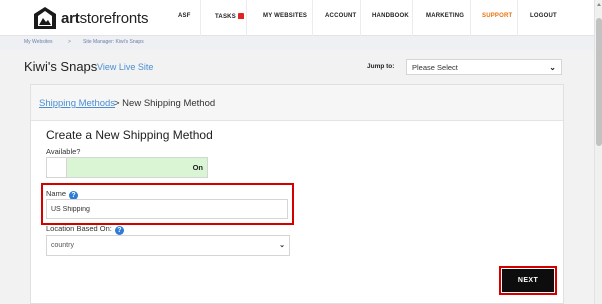 This screenshot has width=602, height=304. Describe the element at coordinates (165, 103) in the screenshot. I see `card-header-title: > New Shipping Method` at that location.